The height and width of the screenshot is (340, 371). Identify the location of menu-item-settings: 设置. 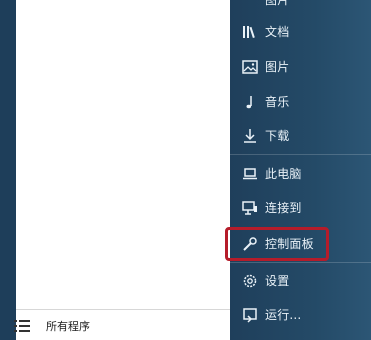
(300, 281).